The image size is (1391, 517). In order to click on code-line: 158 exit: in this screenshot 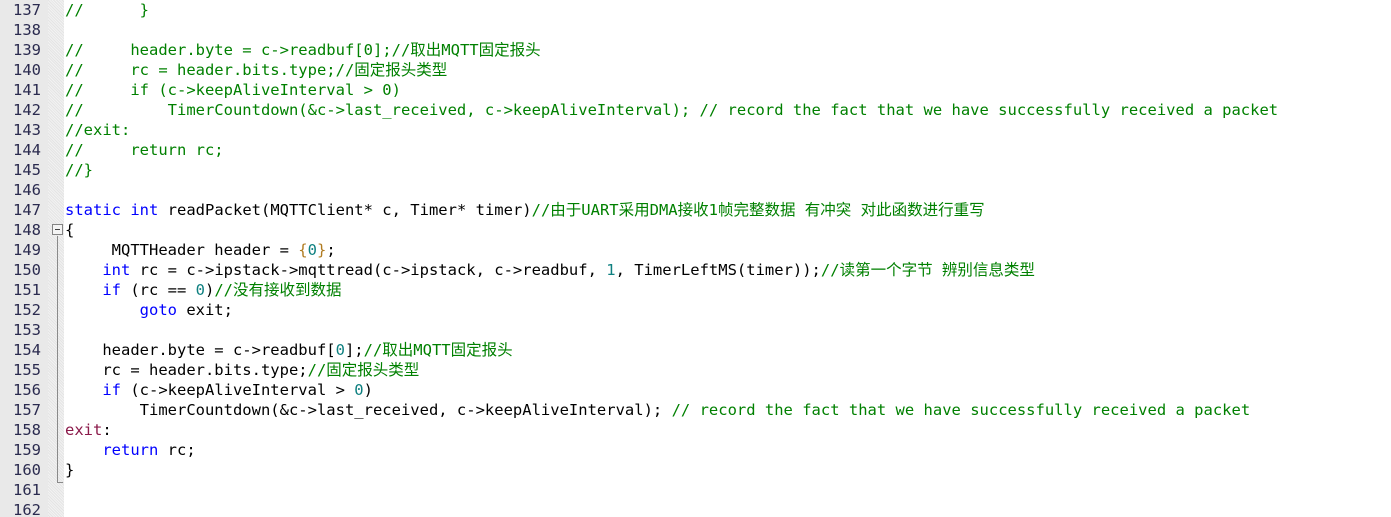, I will do `click(695, 430)`.